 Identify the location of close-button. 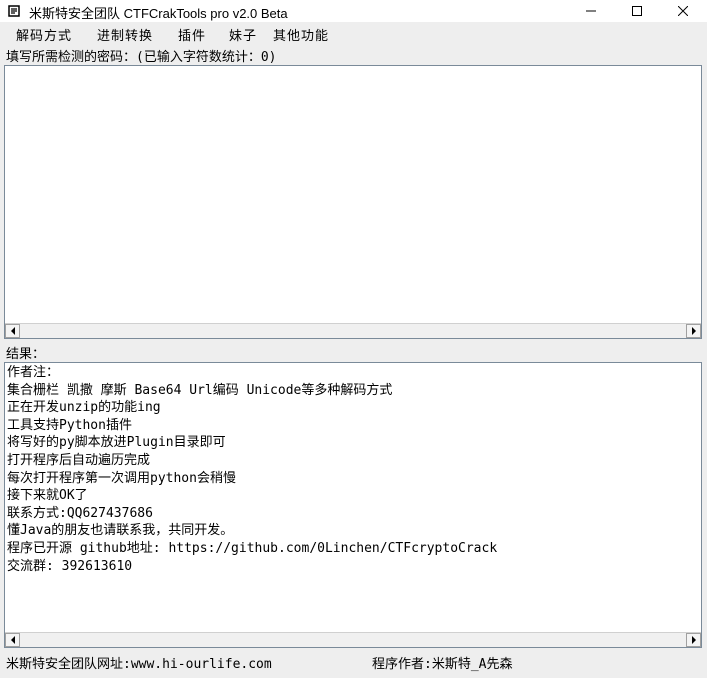
(683, 11).